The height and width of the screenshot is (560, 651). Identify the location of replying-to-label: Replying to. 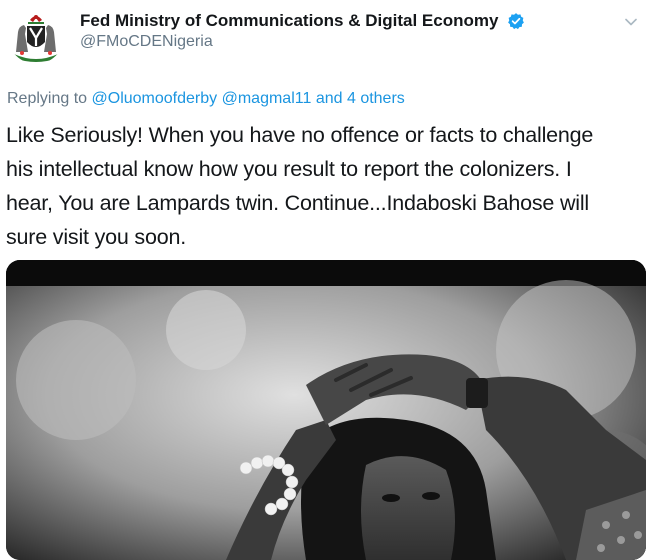
(47, 98).